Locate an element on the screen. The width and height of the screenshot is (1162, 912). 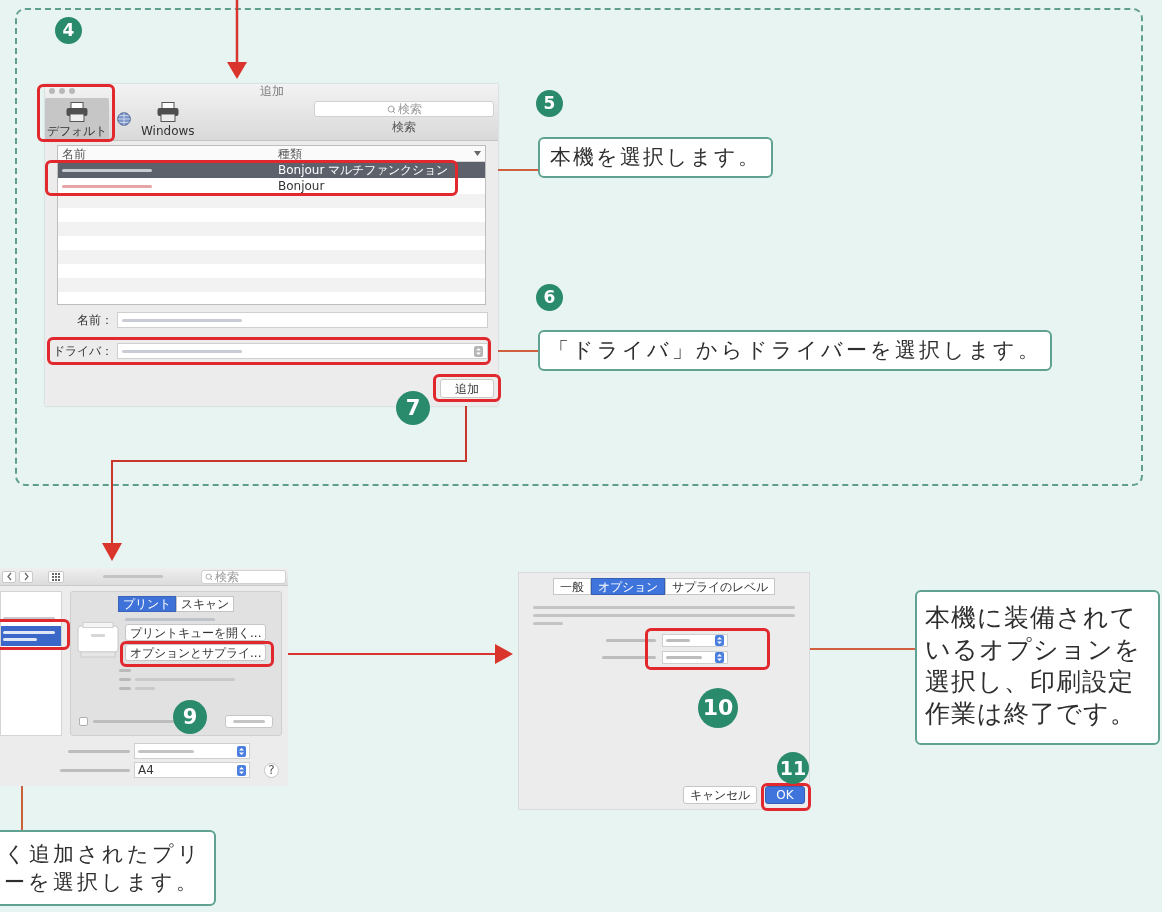
grid-view-button is located at coordinates (56, 576).